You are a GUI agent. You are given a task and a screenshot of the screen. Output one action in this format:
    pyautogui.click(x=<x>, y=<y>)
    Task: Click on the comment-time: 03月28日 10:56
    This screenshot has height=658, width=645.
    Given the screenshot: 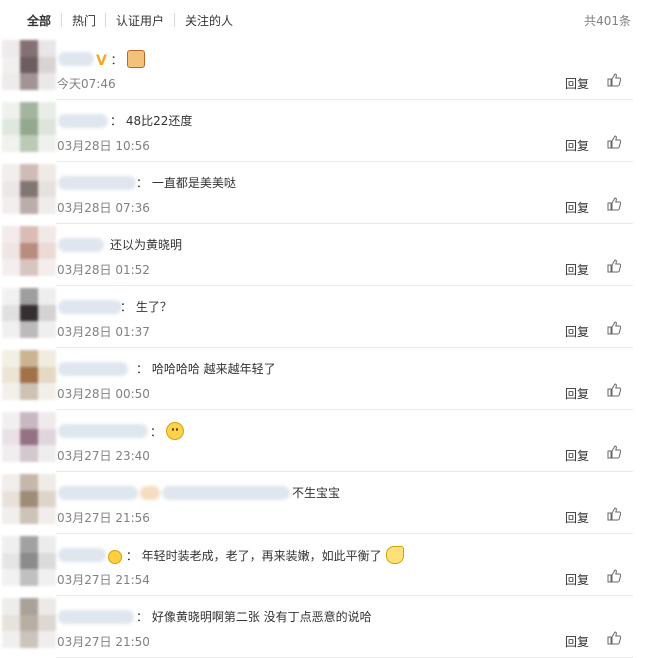 What is the action you would take?
    pyautogui.click(x=103, y=146)
    